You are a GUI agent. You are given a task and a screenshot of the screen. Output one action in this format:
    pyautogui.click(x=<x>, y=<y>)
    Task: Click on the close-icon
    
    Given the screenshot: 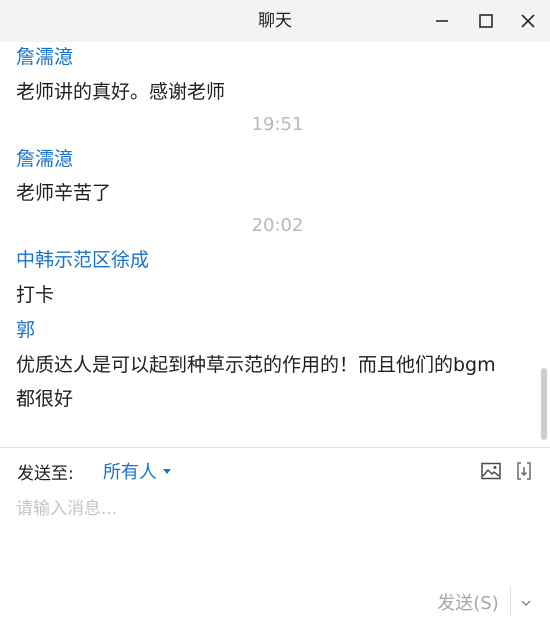 What is the action you would take?
    pyautogui.click(x=528, y=21)
    